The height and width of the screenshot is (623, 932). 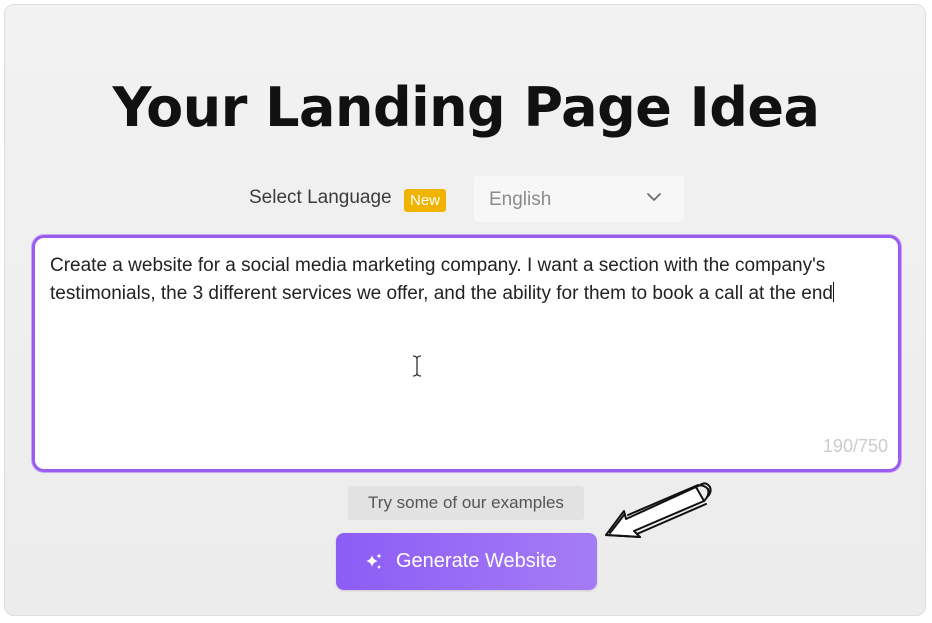 I want to click on page-title: Your Landing Page Idea, so click(x=466, y=107).